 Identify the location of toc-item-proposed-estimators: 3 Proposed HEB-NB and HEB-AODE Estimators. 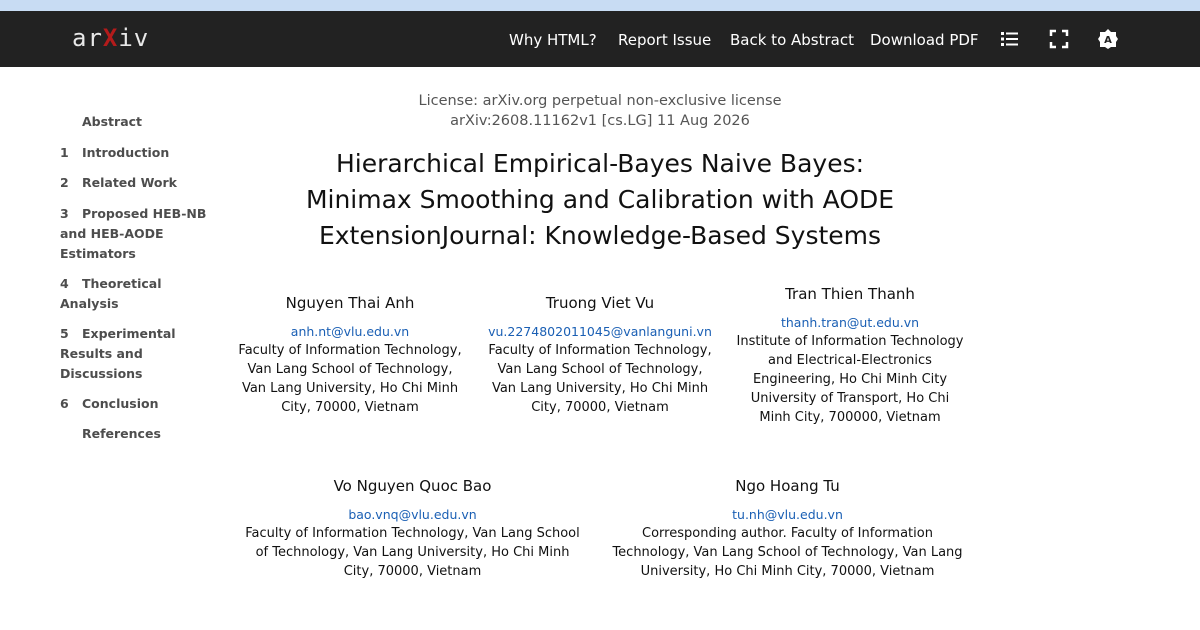
(135, 234).